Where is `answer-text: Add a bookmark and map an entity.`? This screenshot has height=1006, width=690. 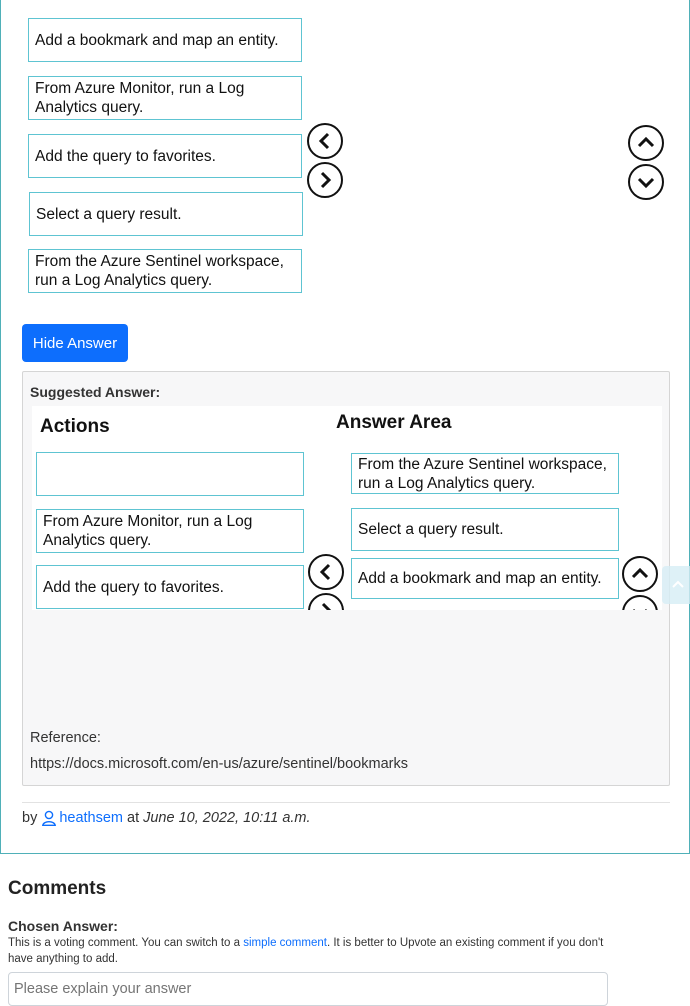
answer-text: Add a bookmark and map an entity. is located at coordinates (480, 578).